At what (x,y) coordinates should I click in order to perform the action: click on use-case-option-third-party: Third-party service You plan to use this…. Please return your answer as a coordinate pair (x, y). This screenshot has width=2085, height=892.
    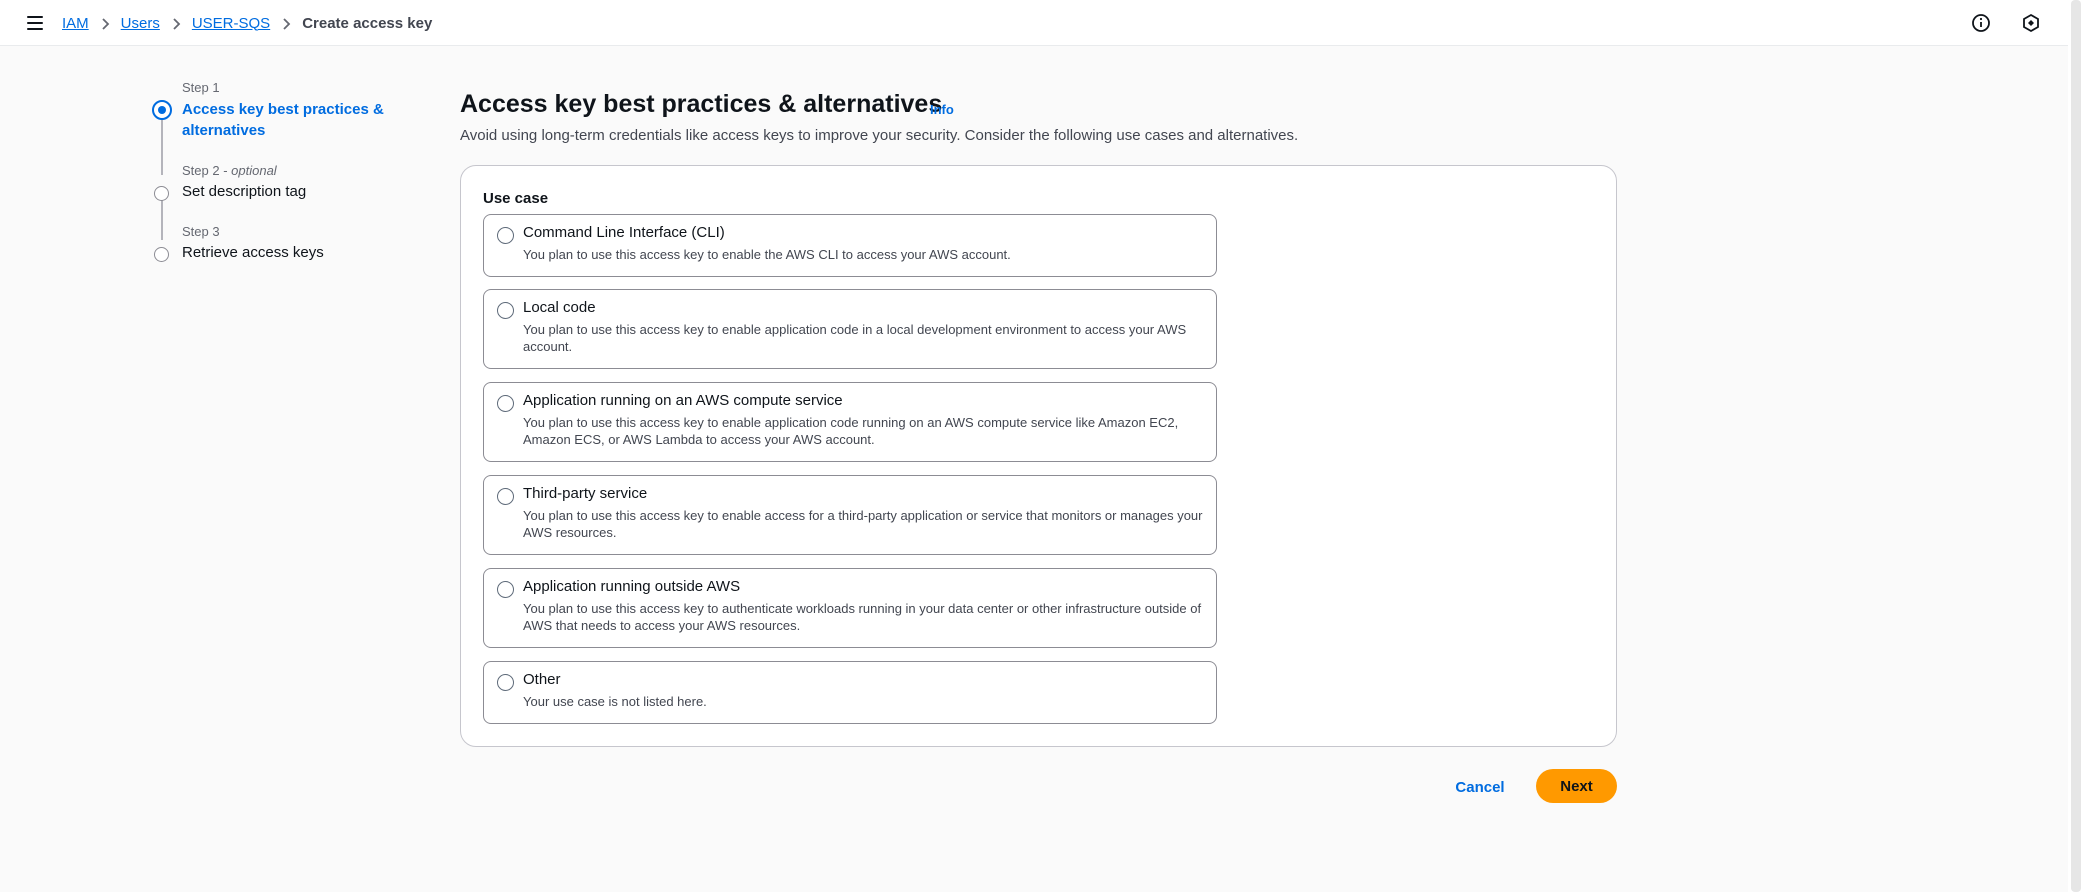
    Looking at the image, I should click on (850, 515).